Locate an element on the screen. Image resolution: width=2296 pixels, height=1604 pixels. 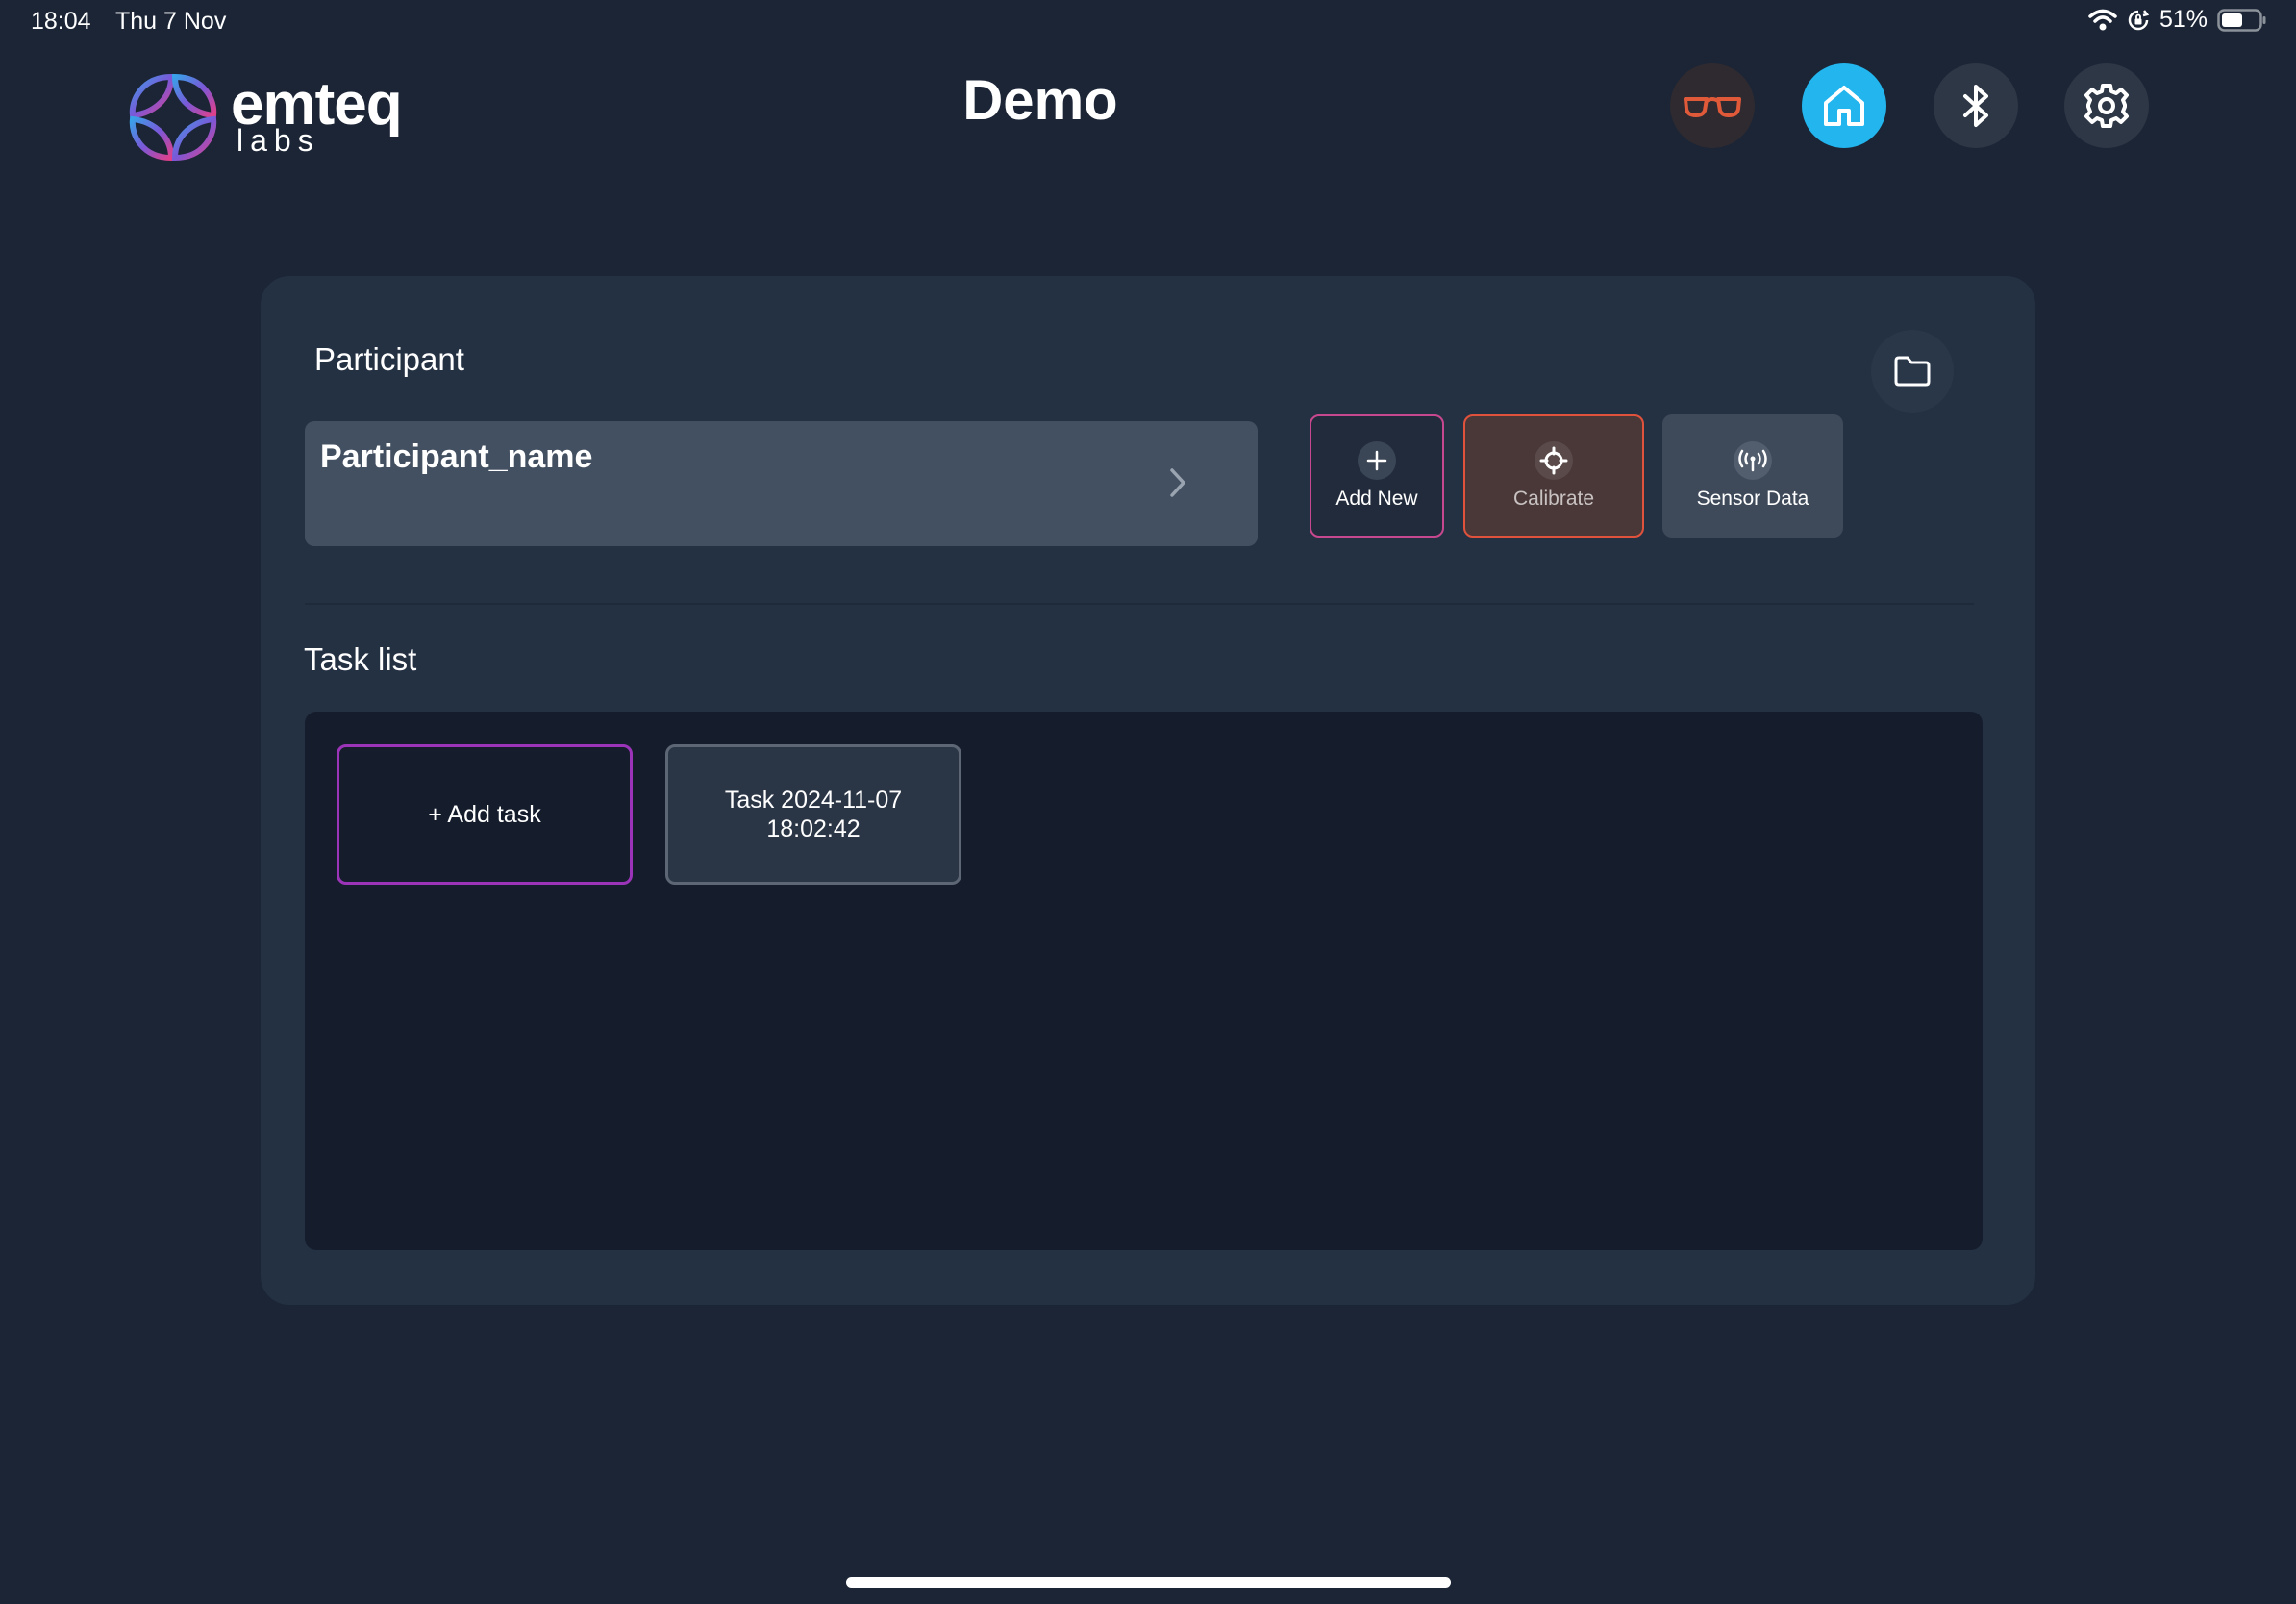
bluetooth-icon is located at coordinates (1975, 106).